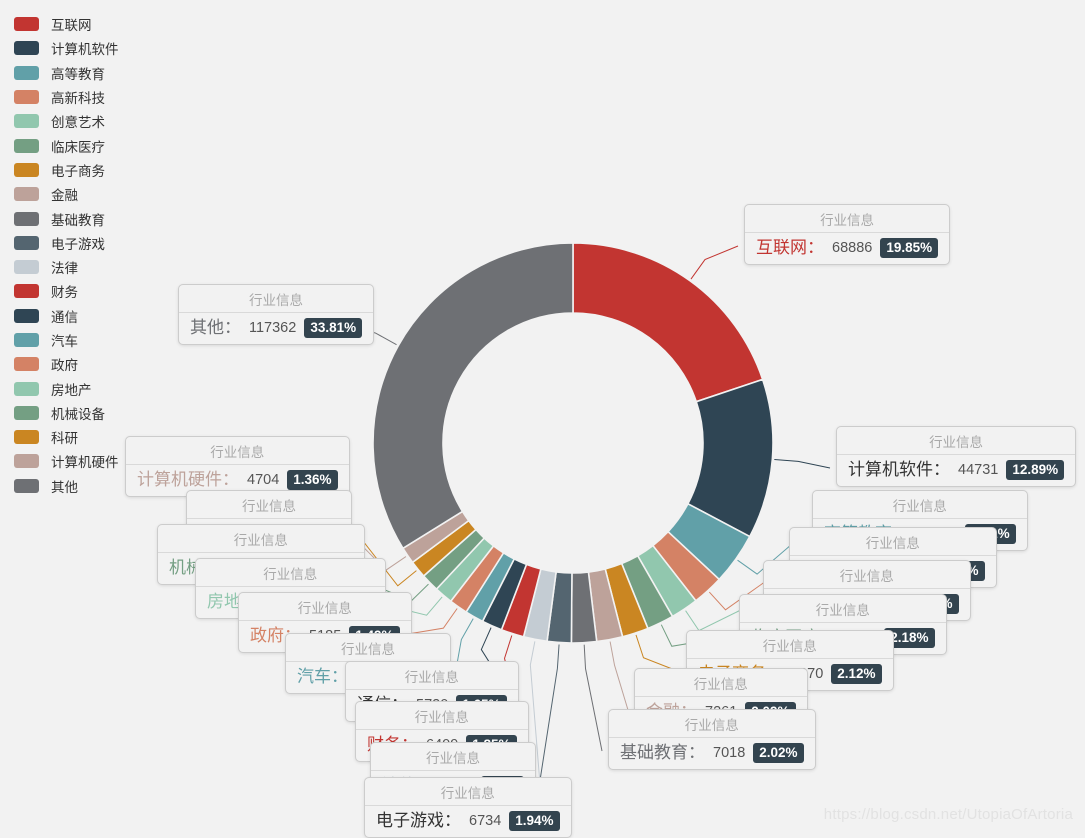 This screenshot has width=1085, height=838. I want to click on tooltip-series-name: 计算机软件：, so click(899, 470).